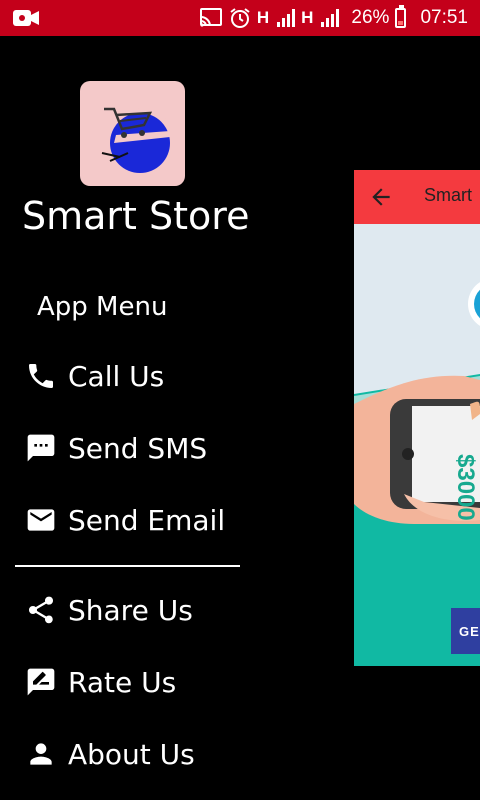  What do you see at coordinates (210, 17) in the screenshot?
I see `cast-icon` at bounding box center [210, 17].